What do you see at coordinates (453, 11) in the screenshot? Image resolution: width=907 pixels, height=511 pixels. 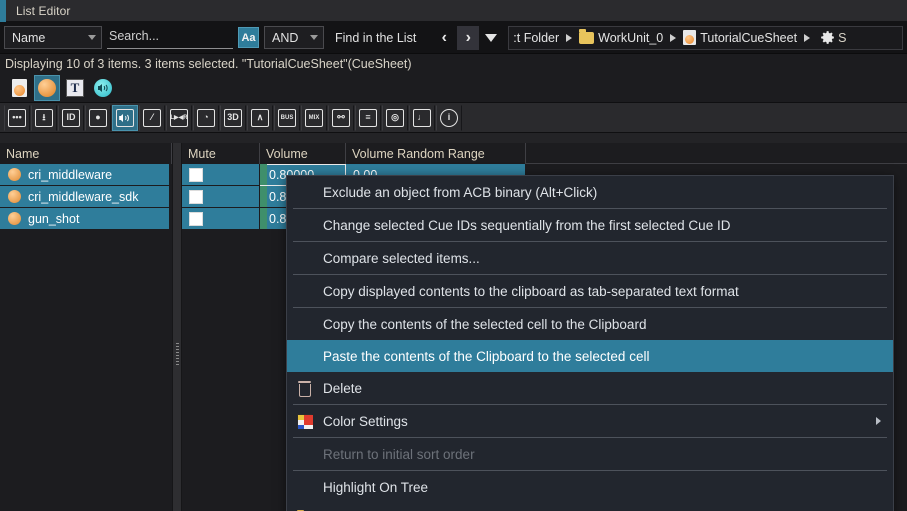 I see `title-bar: List Editor` at bounding box center [453, 11].